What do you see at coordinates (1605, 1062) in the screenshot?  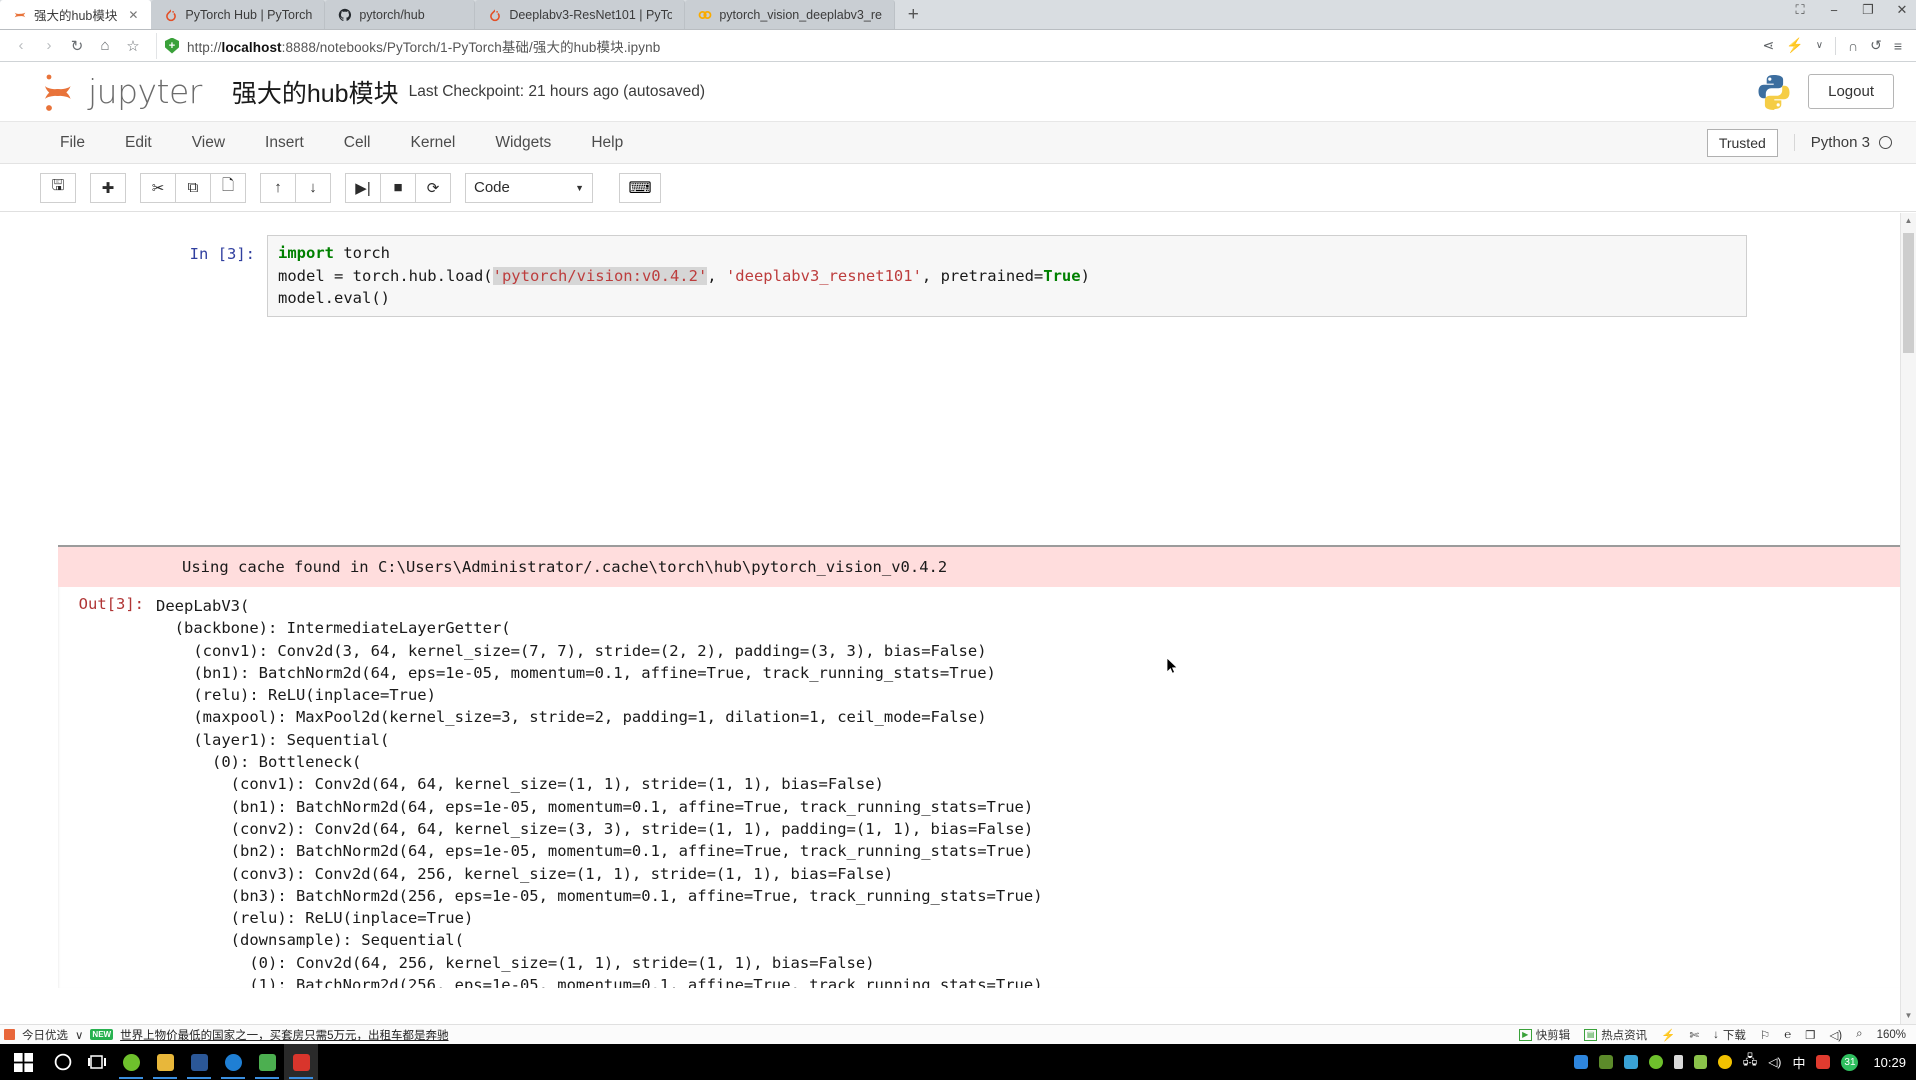 I see `tray-nvidia-icon` at bounding box center [1605, 1062].